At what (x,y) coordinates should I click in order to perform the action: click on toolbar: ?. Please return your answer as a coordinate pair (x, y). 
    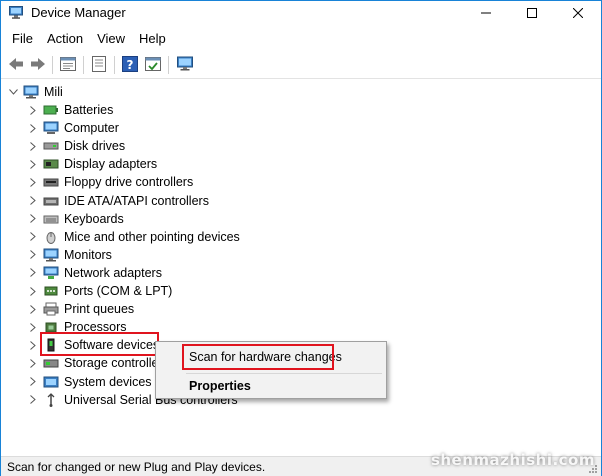
    Looking at the image, I should click on (301, 65).